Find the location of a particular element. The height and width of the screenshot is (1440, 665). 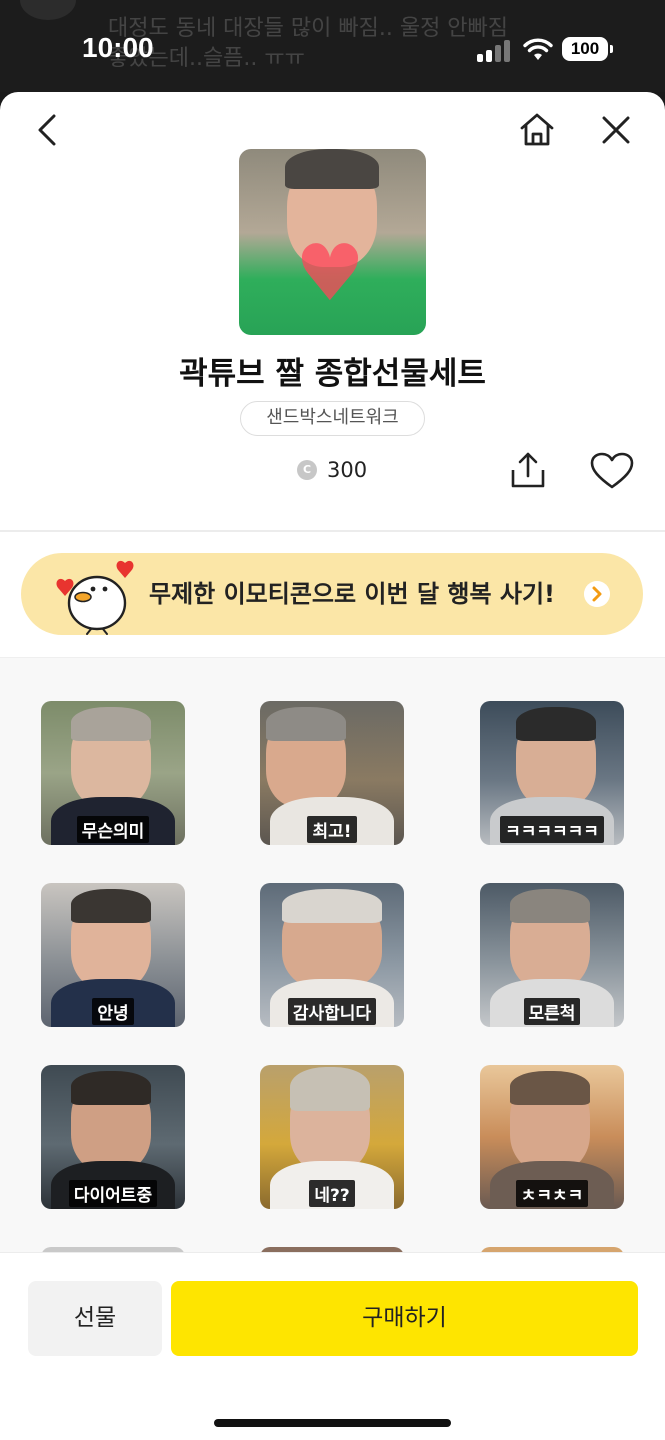

gift-button: 선물 is located at coordinates (95, 1318).